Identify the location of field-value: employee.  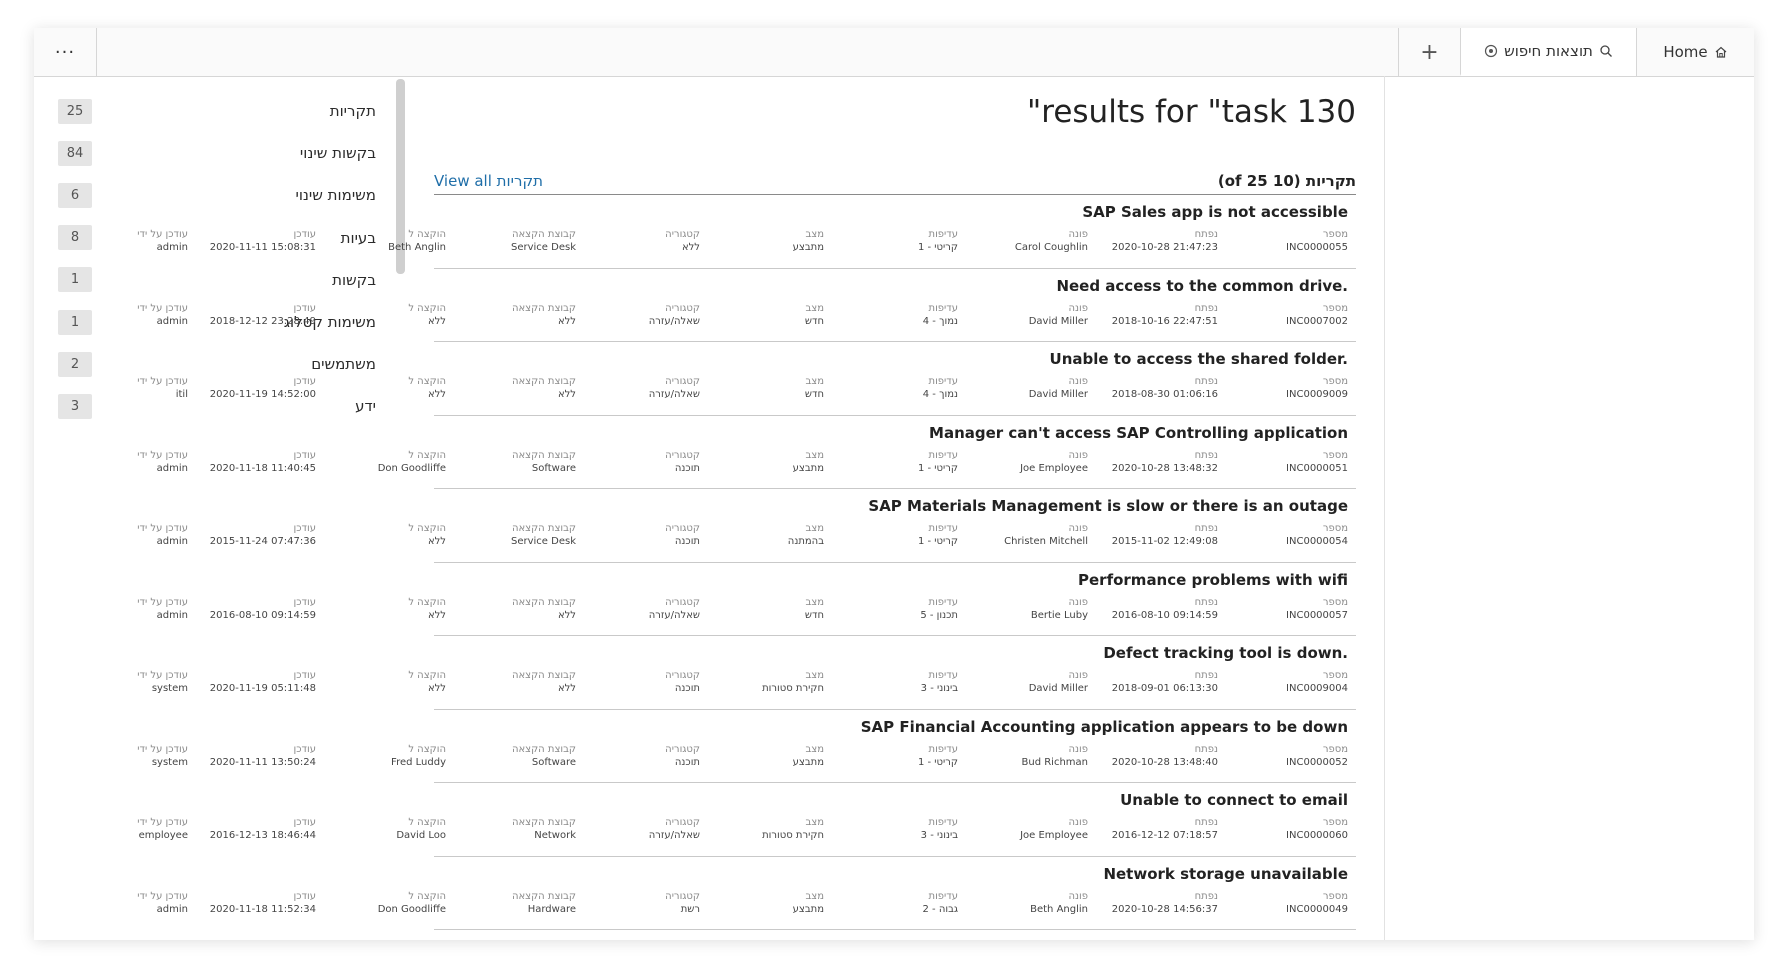
(163, 835).